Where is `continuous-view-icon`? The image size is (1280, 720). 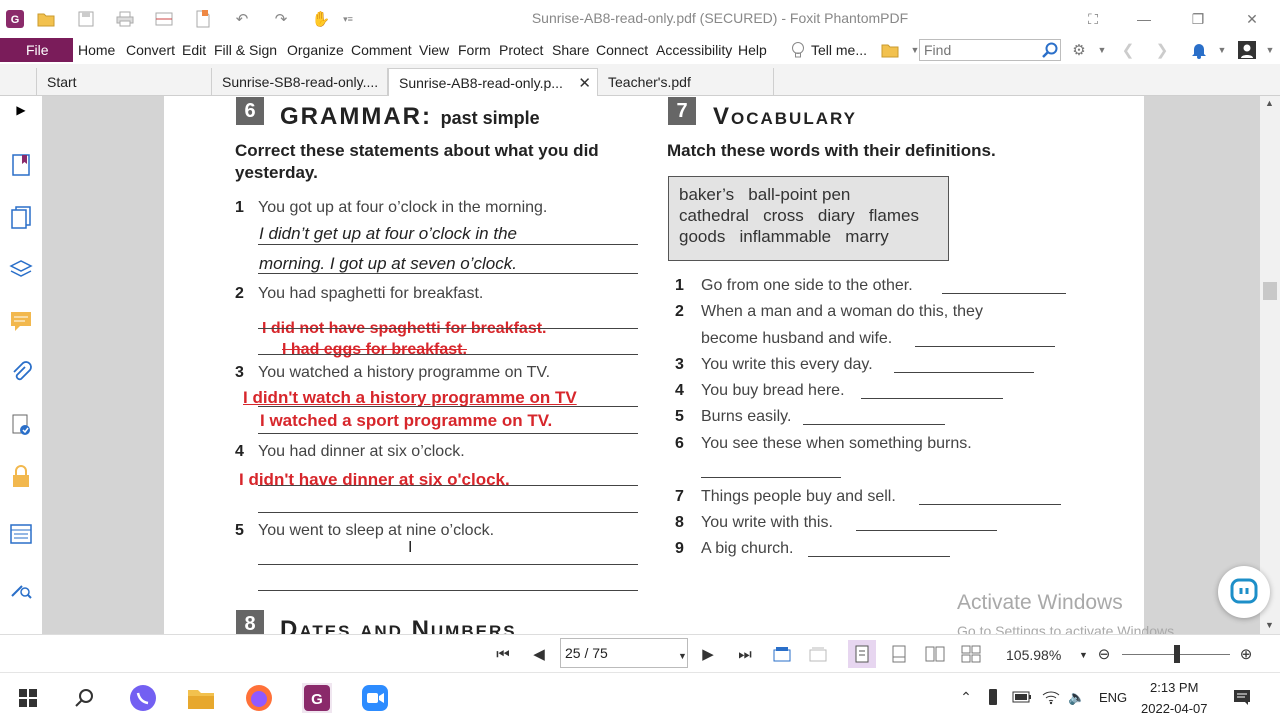
continuous-view-icon is located at coordinates (899, 654).